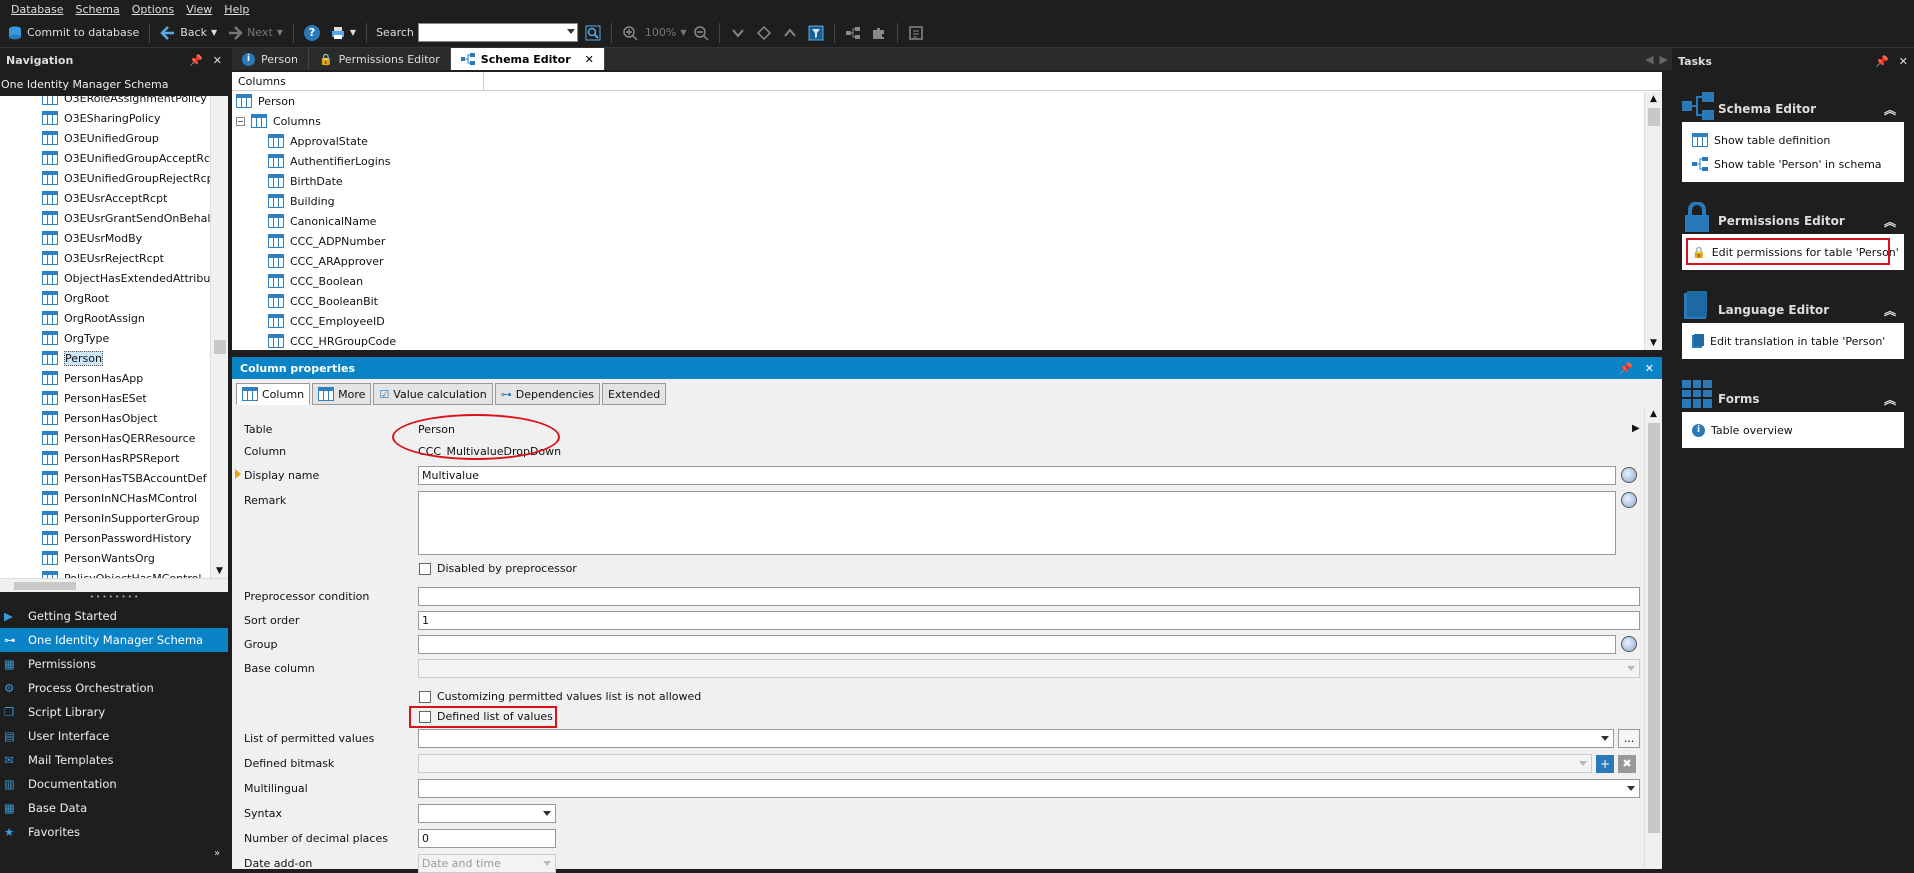 This screenshot has height=873, width=1914. What do you see at coordinates (114, 616) in the screenshot?
I see `nav-section-getting-started: ▶ Getting Started` at bounding box center [114, 616].